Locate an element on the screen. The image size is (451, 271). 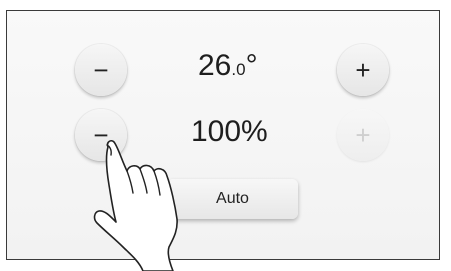
temperature-increase-button: + is located at coordinates (363, 70).